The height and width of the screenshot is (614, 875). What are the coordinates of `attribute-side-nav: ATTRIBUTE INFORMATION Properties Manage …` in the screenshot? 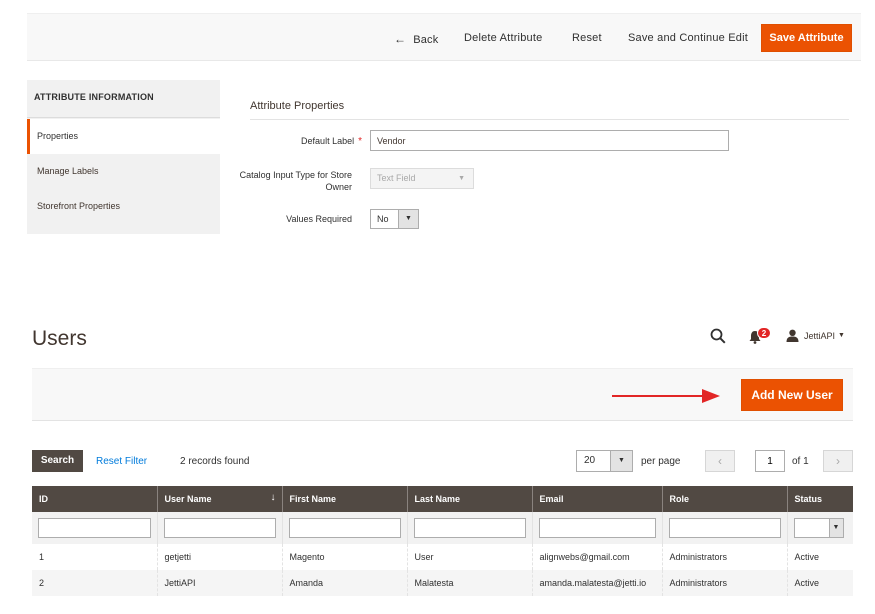 It's located at (123, 157).